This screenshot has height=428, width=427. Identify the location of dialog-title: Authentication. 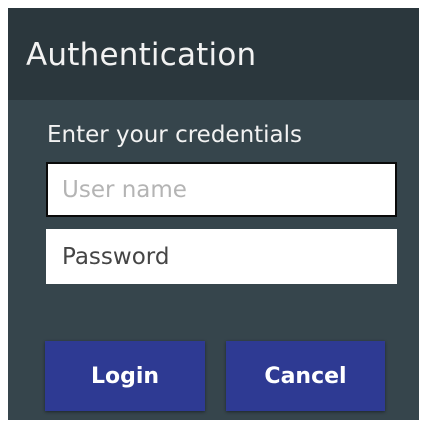
(141, 55).